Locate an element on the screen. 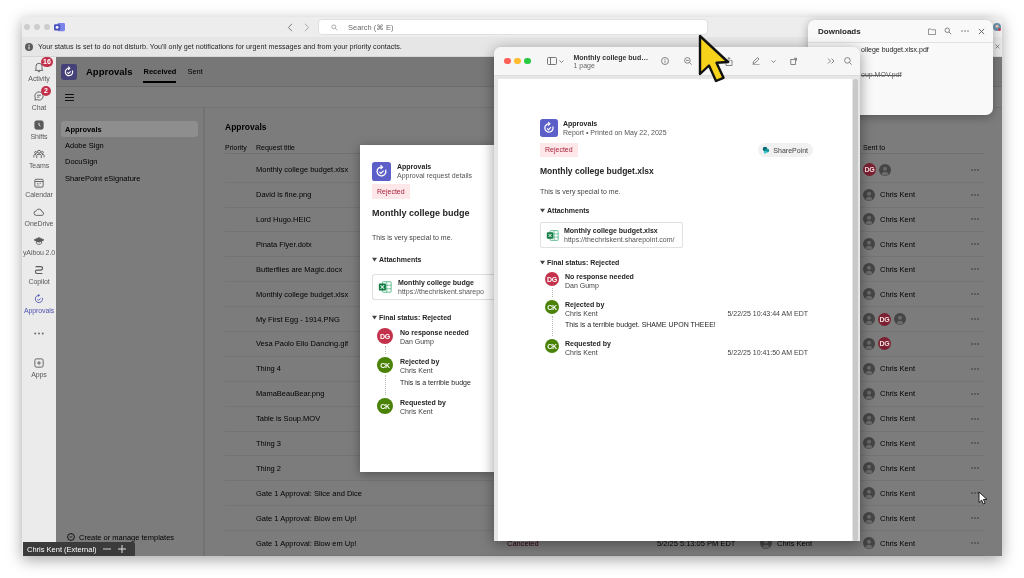  list-title: Approvals is located at coordinates (246, 127).